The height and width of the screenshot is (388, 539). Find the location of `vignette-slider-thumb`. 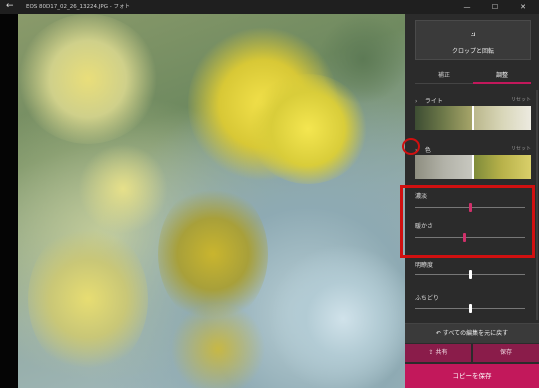

vignette-slider-thumb is located at coordinates (470, 308).